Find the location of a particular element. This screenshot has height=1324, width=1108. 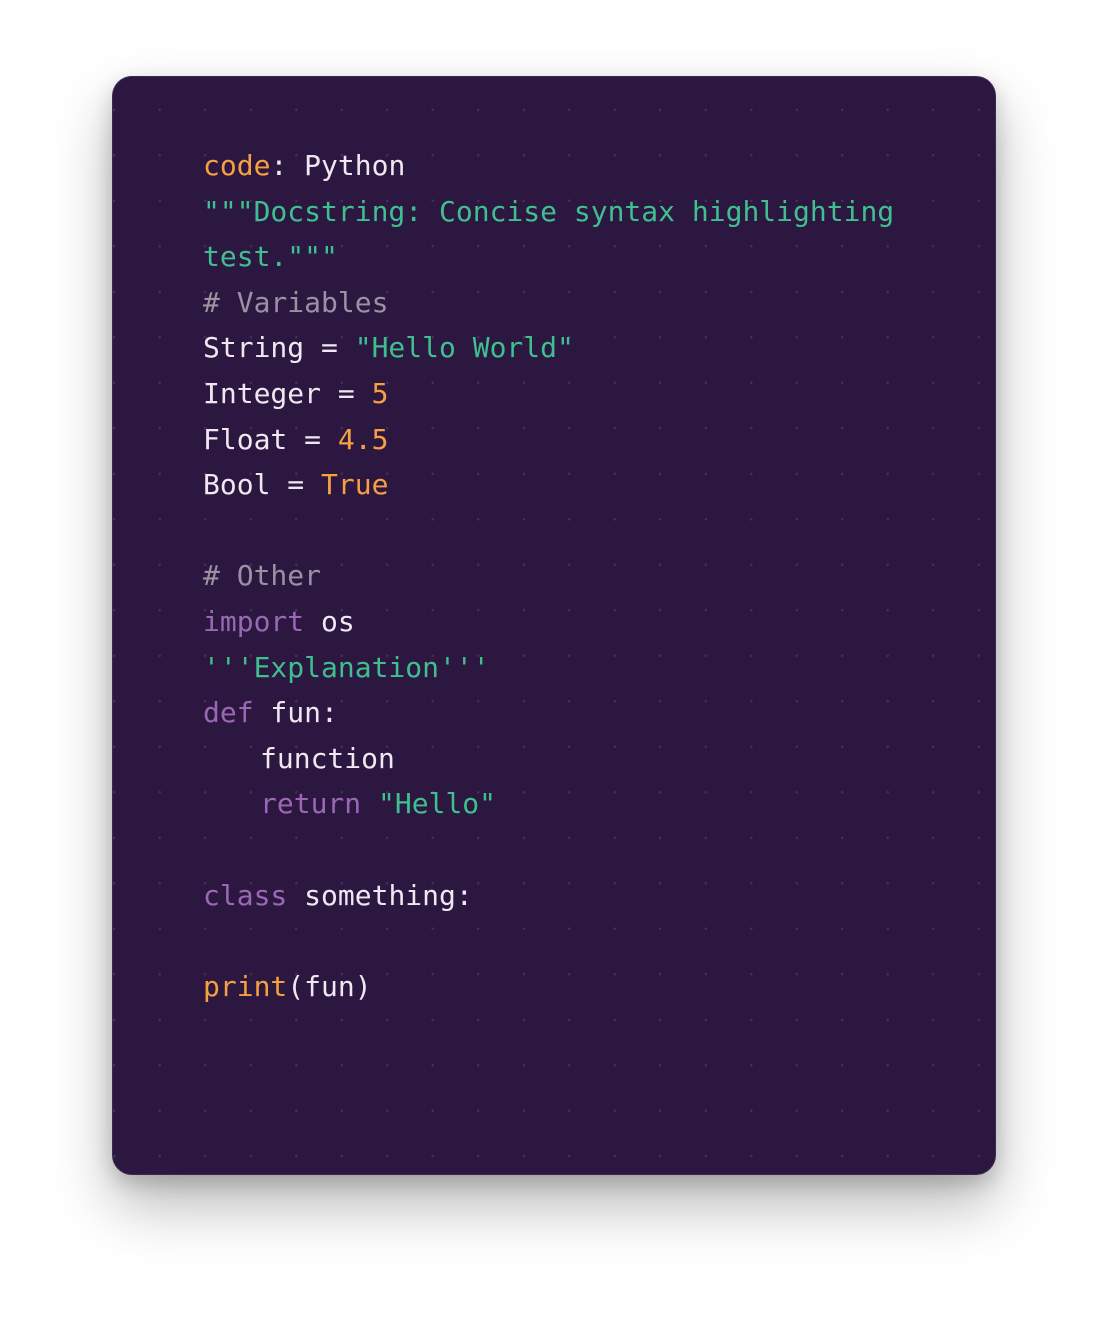

code-line: import os is located at coordinates (548, 622).